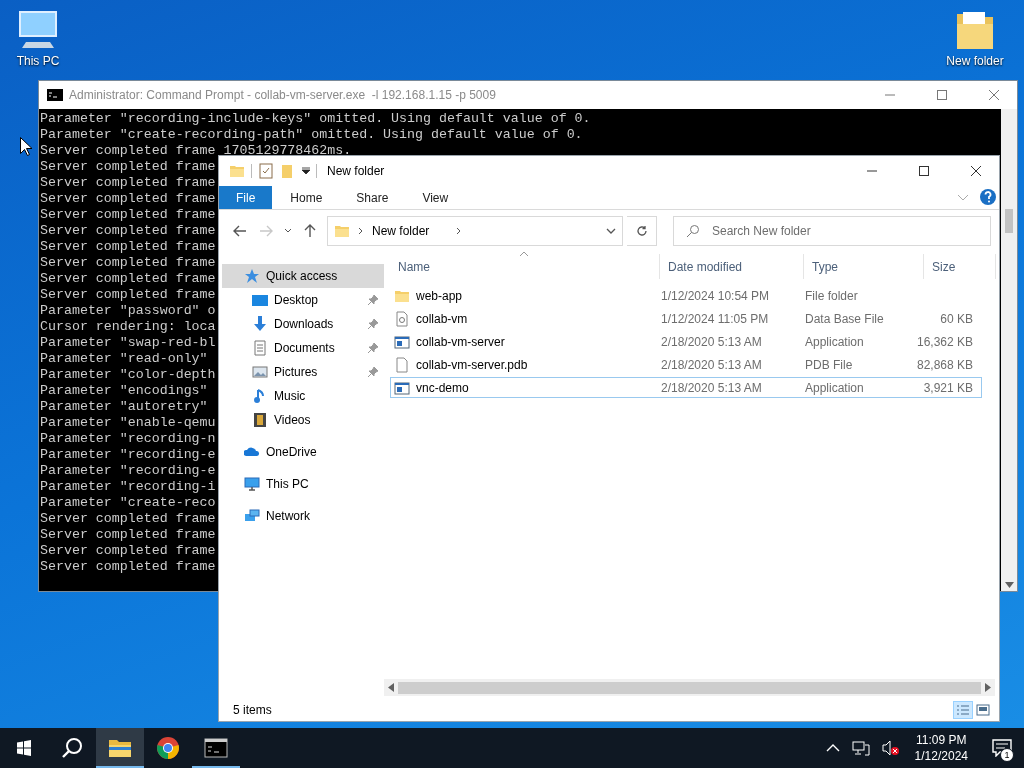 This screenshot has height=768, width=1024. I want to click on column-header: Type, so click(864, 266).